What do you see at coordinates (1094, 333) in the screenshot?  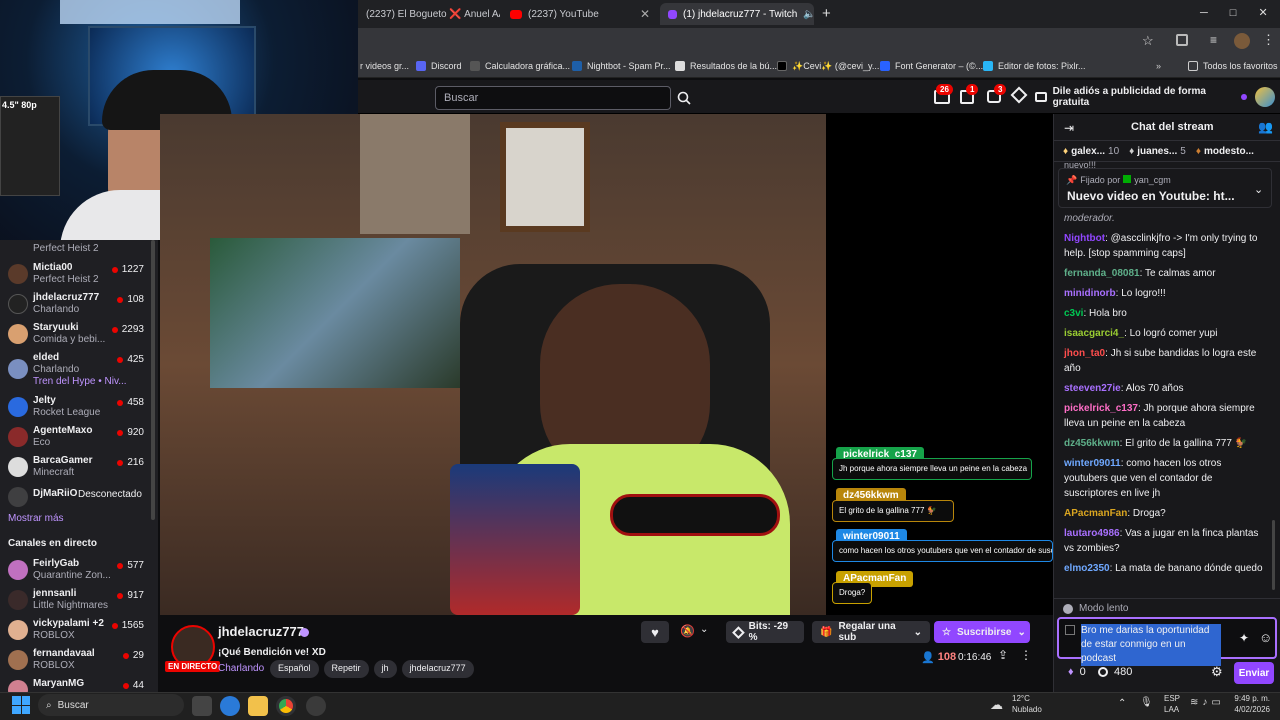 I see `chat-username: isaacgarci4_` at bounding box center [1094, 333].